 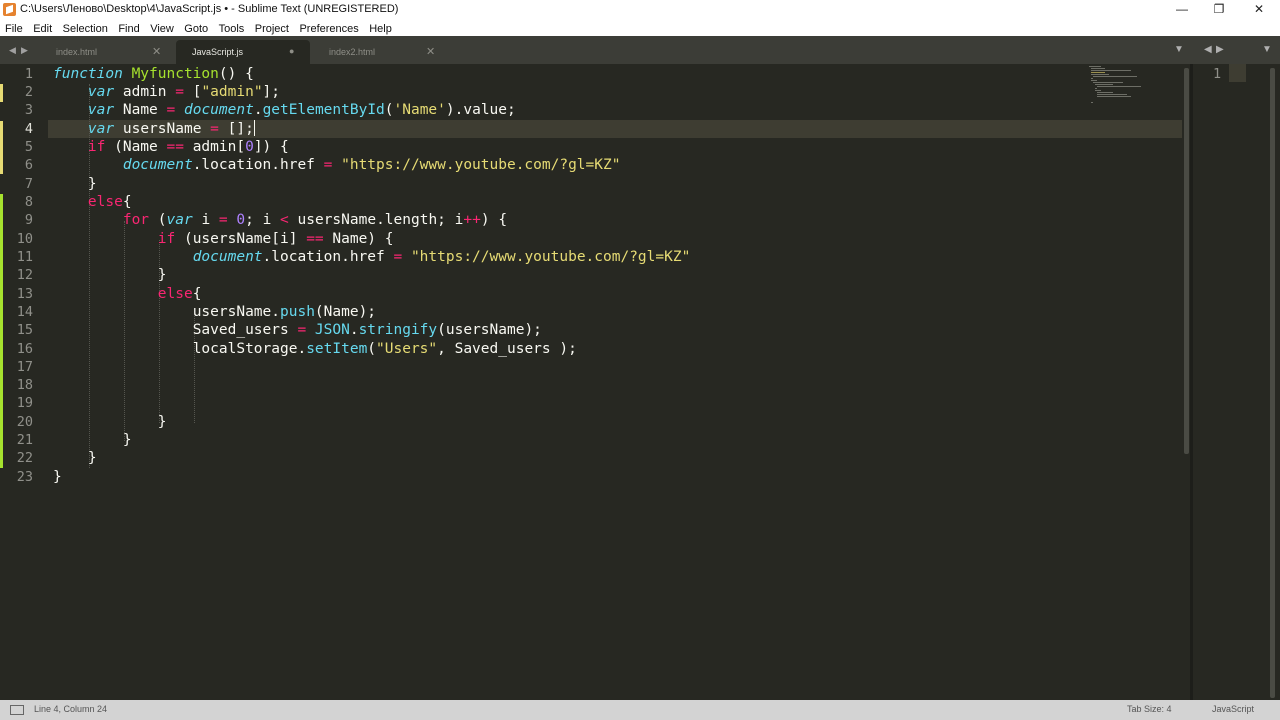 I want to click on line-number: 21, so click(x=24, y=440).